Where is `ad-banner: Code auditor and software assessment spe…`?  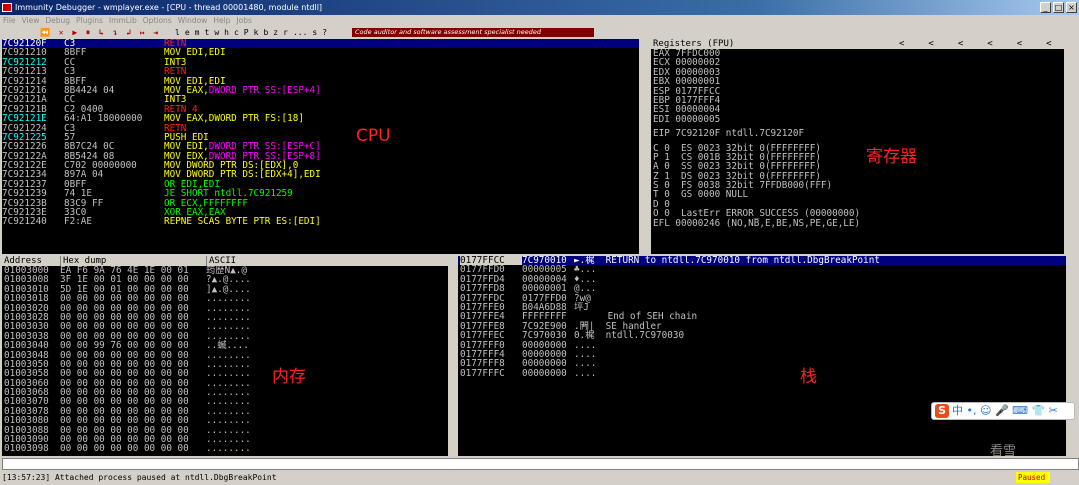 ad-banner: Code auditor and software assessment spe… is located at coordinates (473, 32).